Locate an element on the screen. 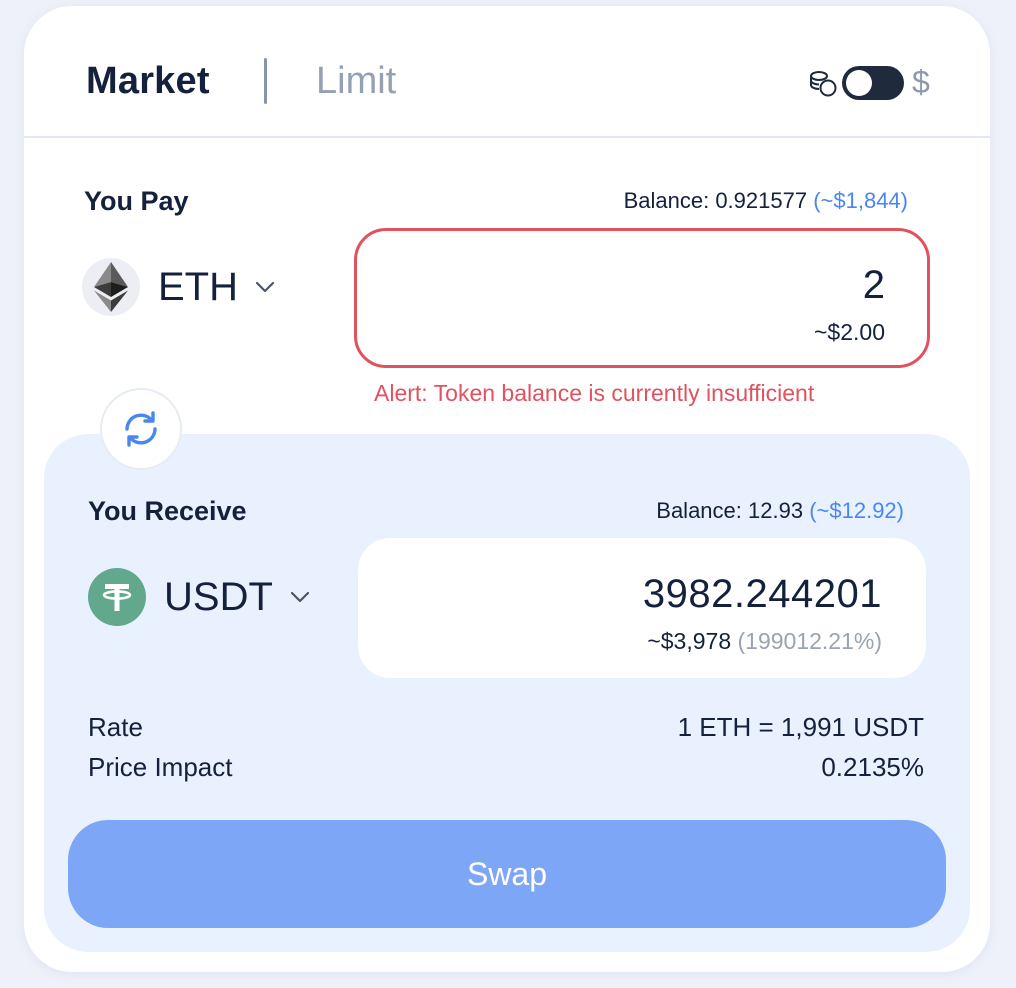  swap-direction-button is located at coordinates (141, 429).